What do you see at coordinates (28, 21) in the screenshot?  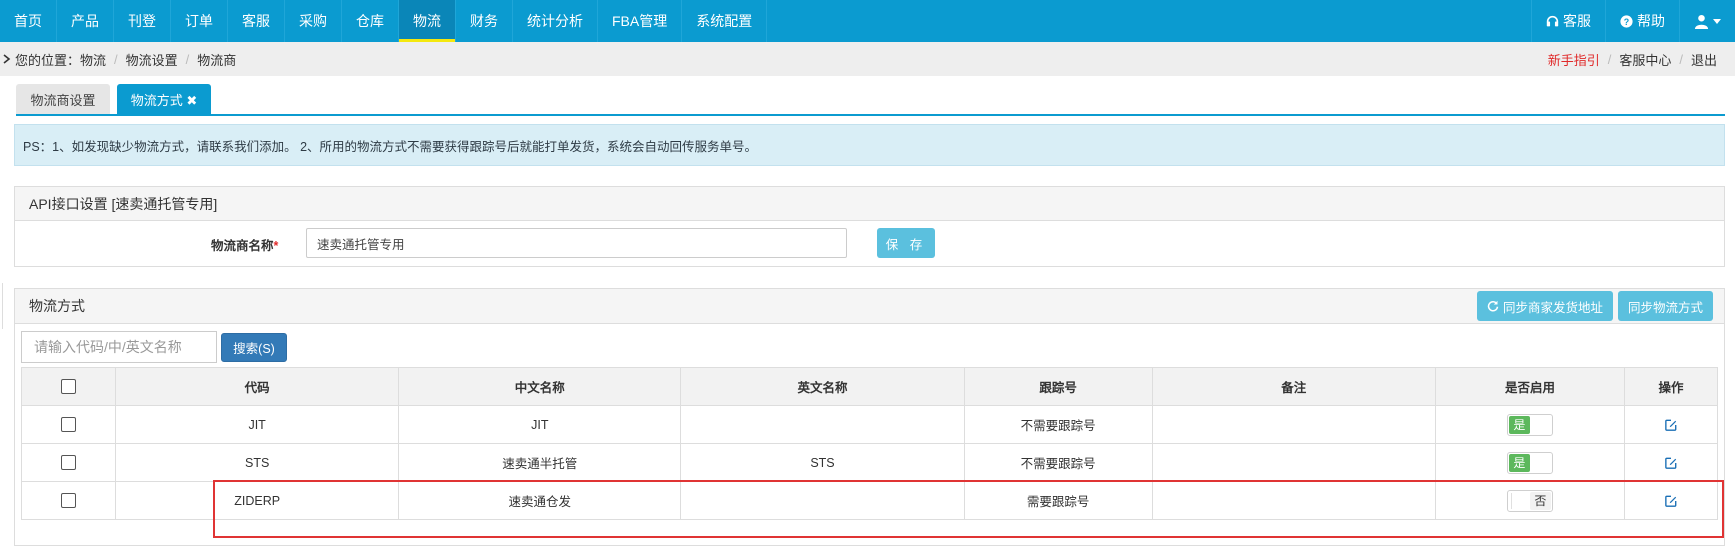 I see `nav-item-home: 首页` at bounding box center [28, 21].